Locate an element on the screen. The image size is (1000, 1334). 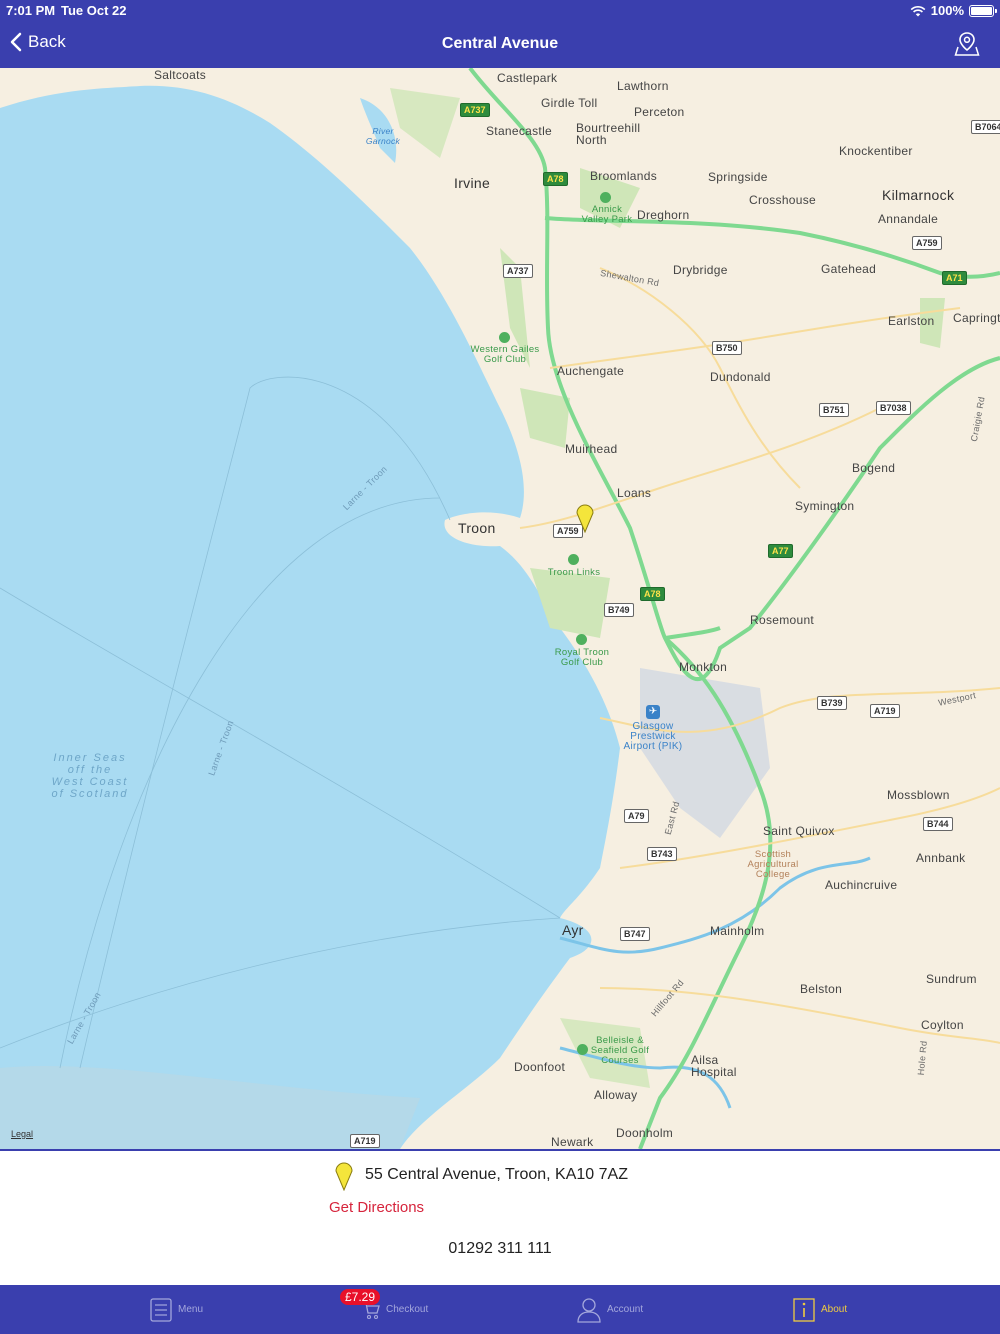
nav-bar: Back Central Avenue is located at coordinates (500, 45).